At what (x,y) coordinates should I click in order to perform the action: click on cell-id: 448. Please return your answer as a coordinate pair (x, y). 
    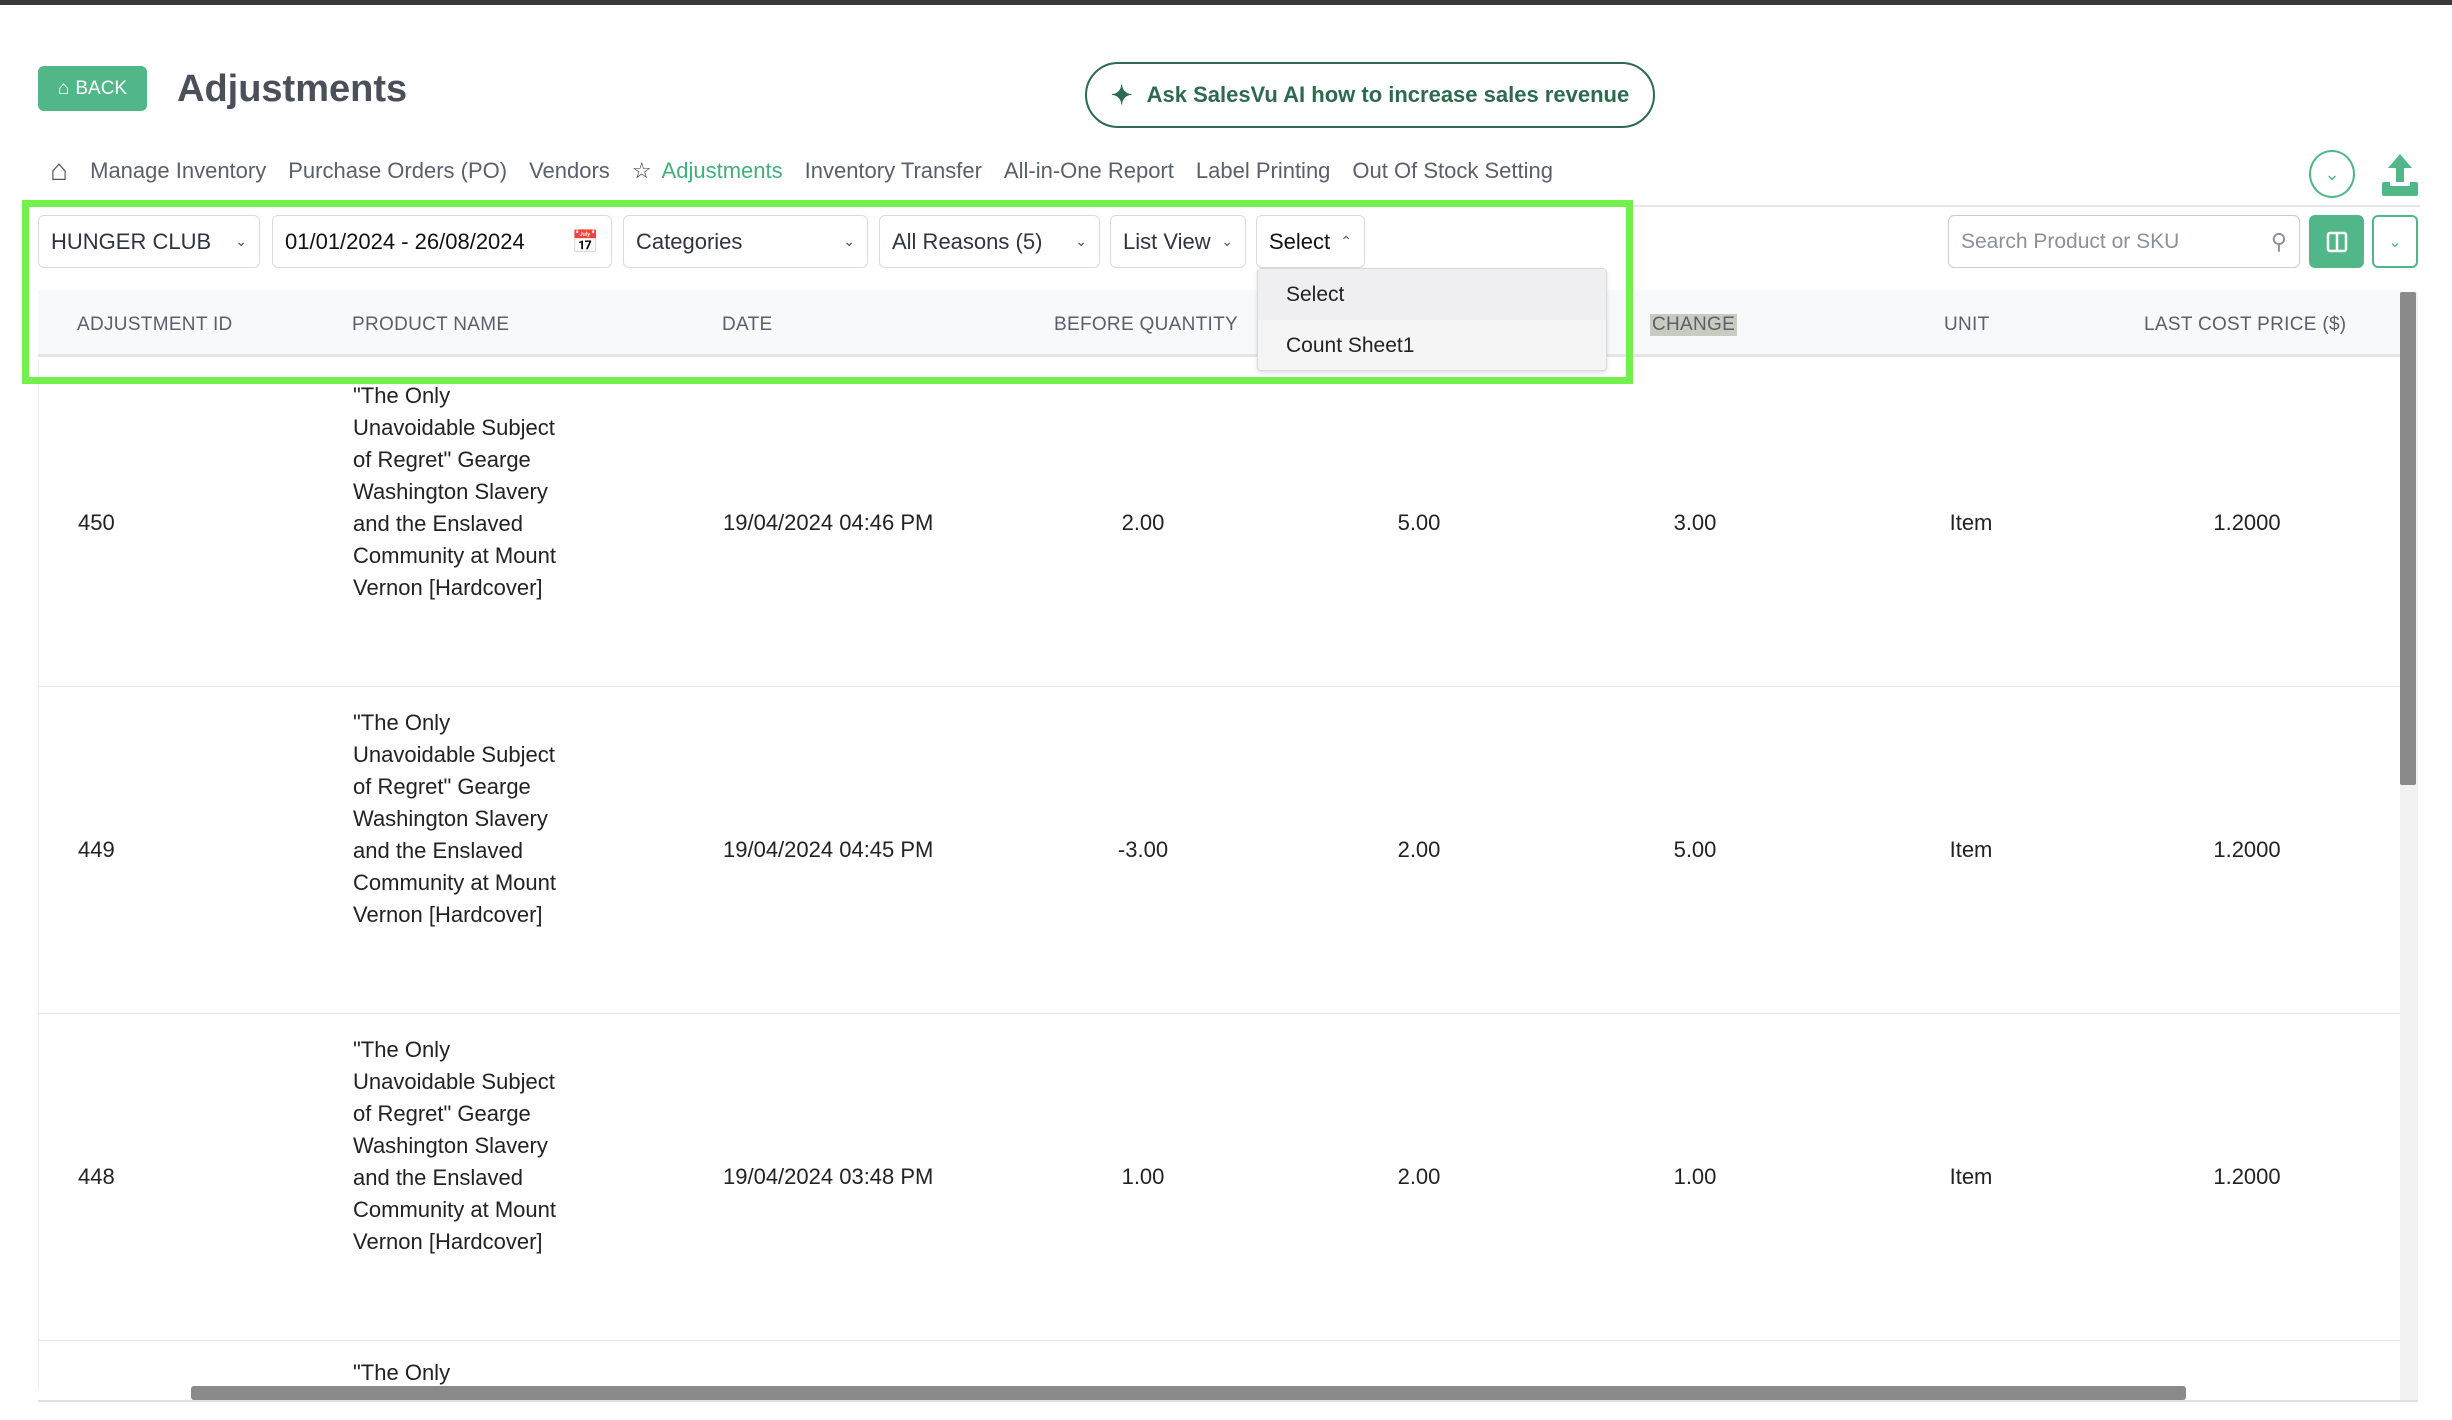
    Looking at the image, I should click on (96, 1176).